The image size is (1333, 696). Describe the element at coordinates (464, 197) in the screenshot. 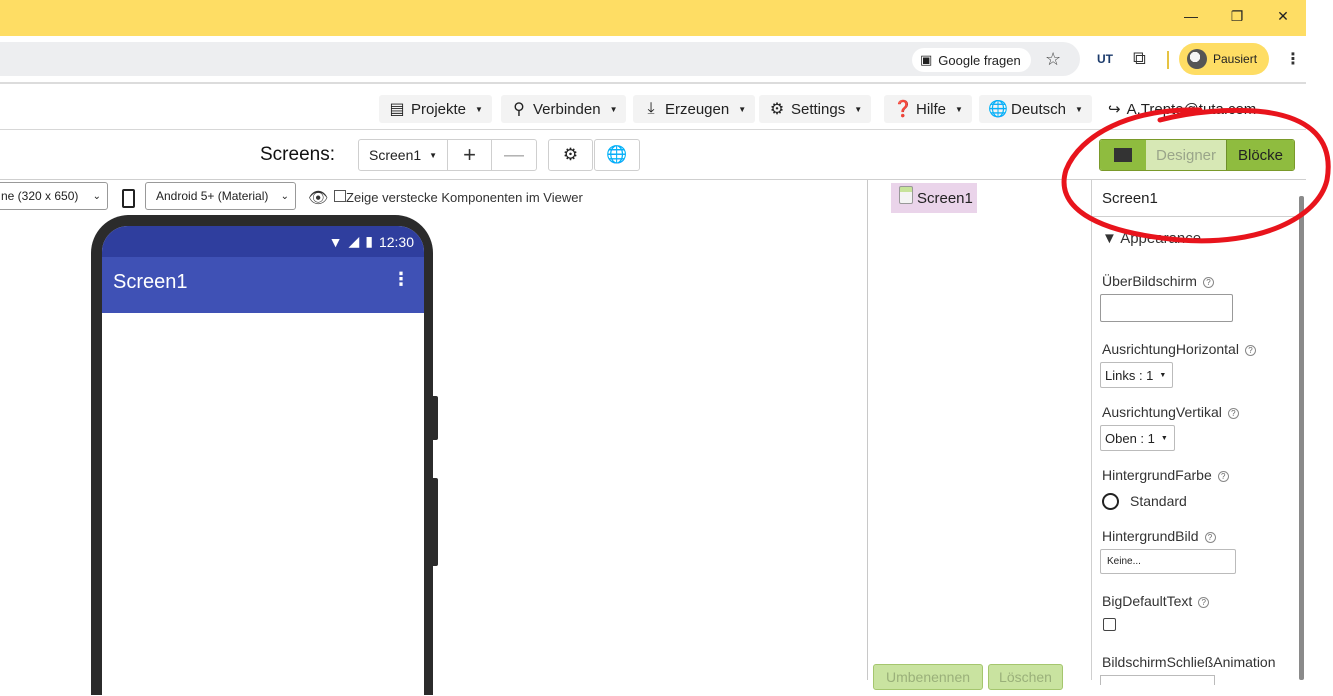

I see `show-hidden-label: Zeige verstecke Komponenten im Viewer` at that location.